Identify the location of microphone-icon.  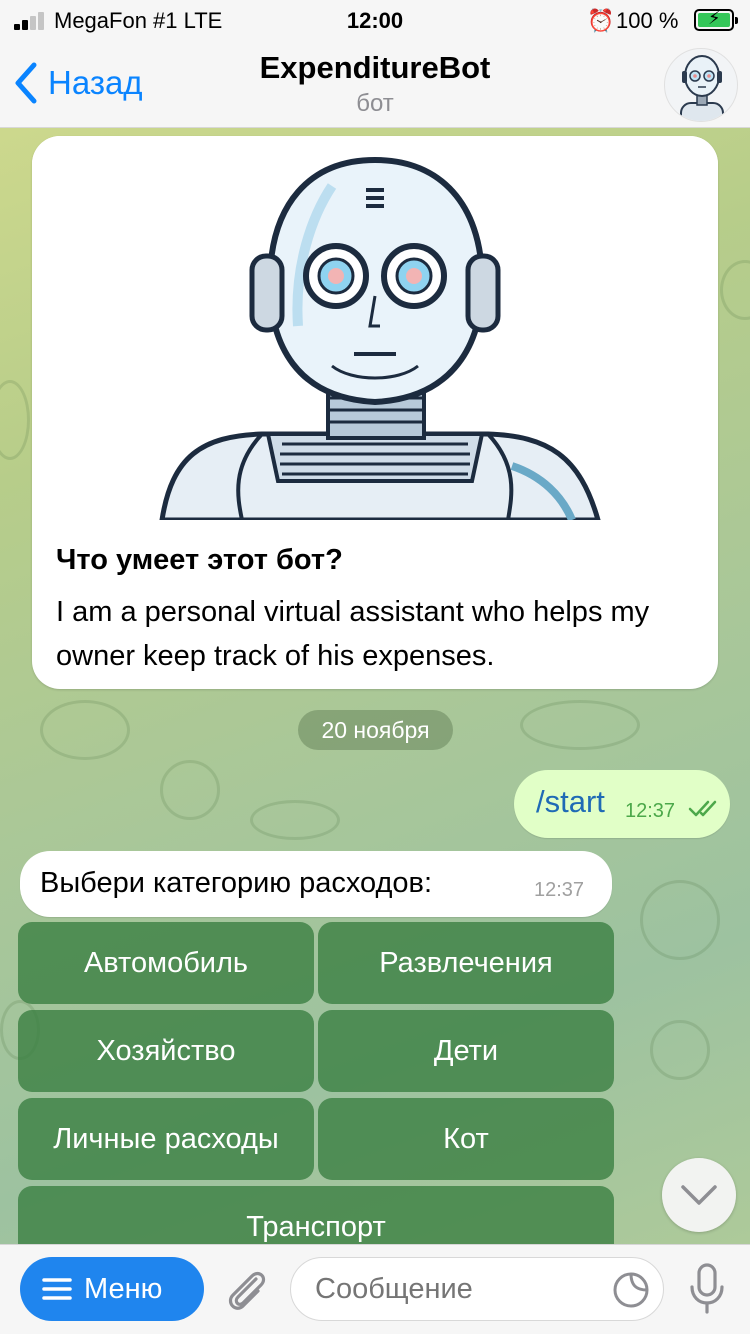
(707, 1289).